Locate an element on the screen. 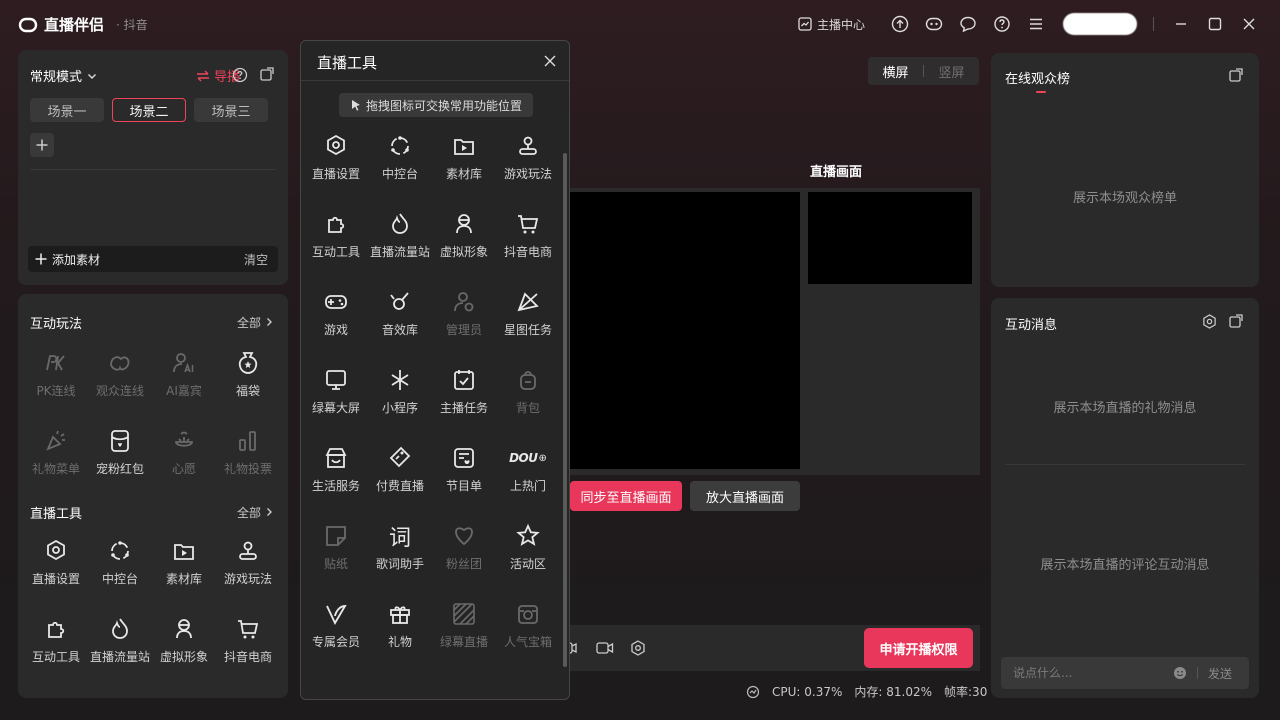  tool-item: 绿幕直播 is located at coordinates (464, 632).